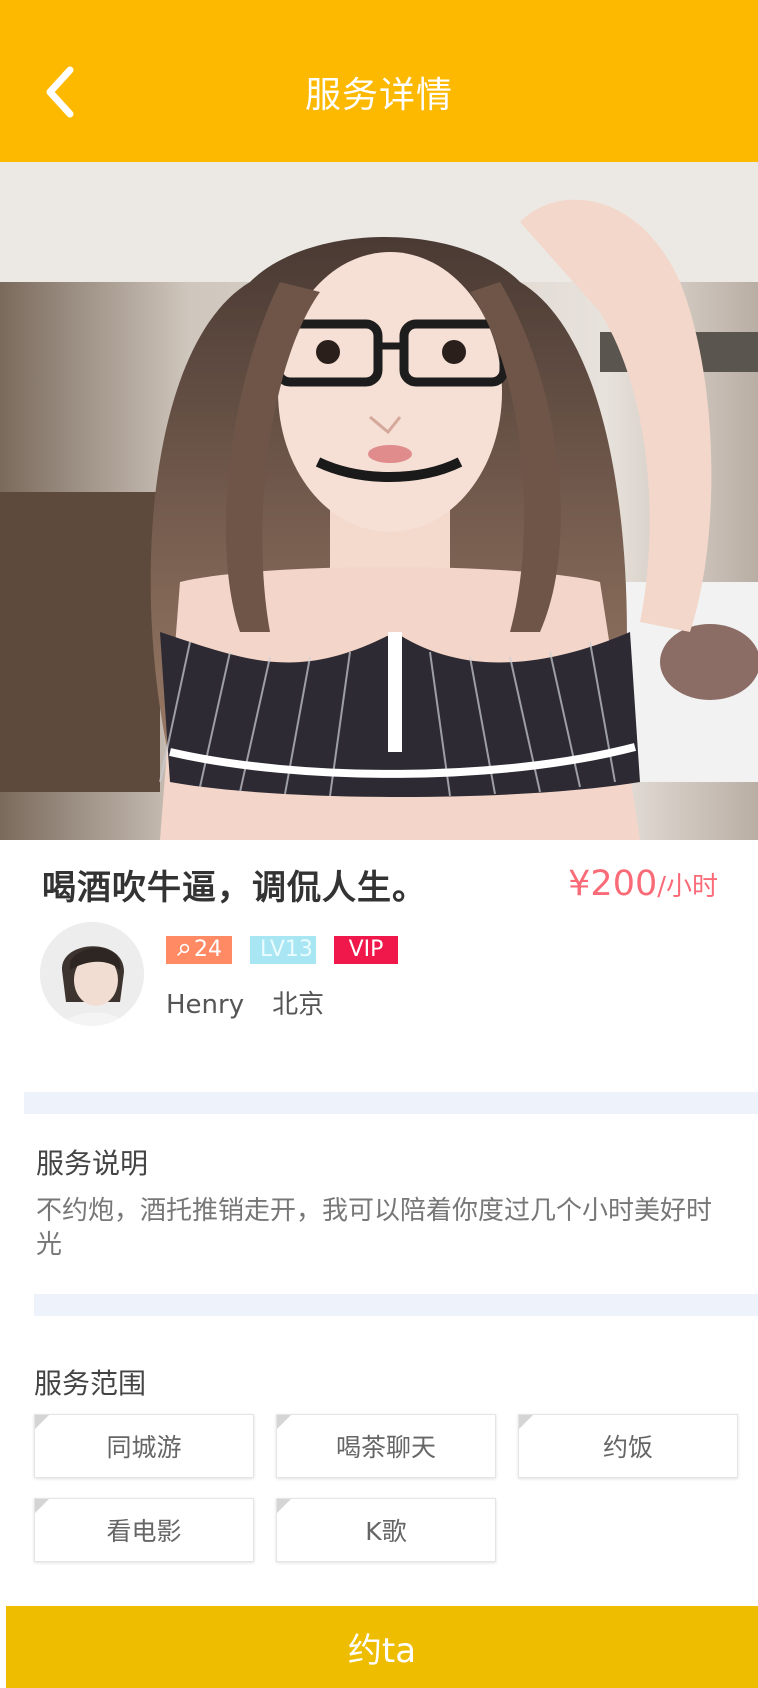 The height and width of the screenshot is (1688, 758). I want to click on scope-tag: K歌, so click(386, 1530).